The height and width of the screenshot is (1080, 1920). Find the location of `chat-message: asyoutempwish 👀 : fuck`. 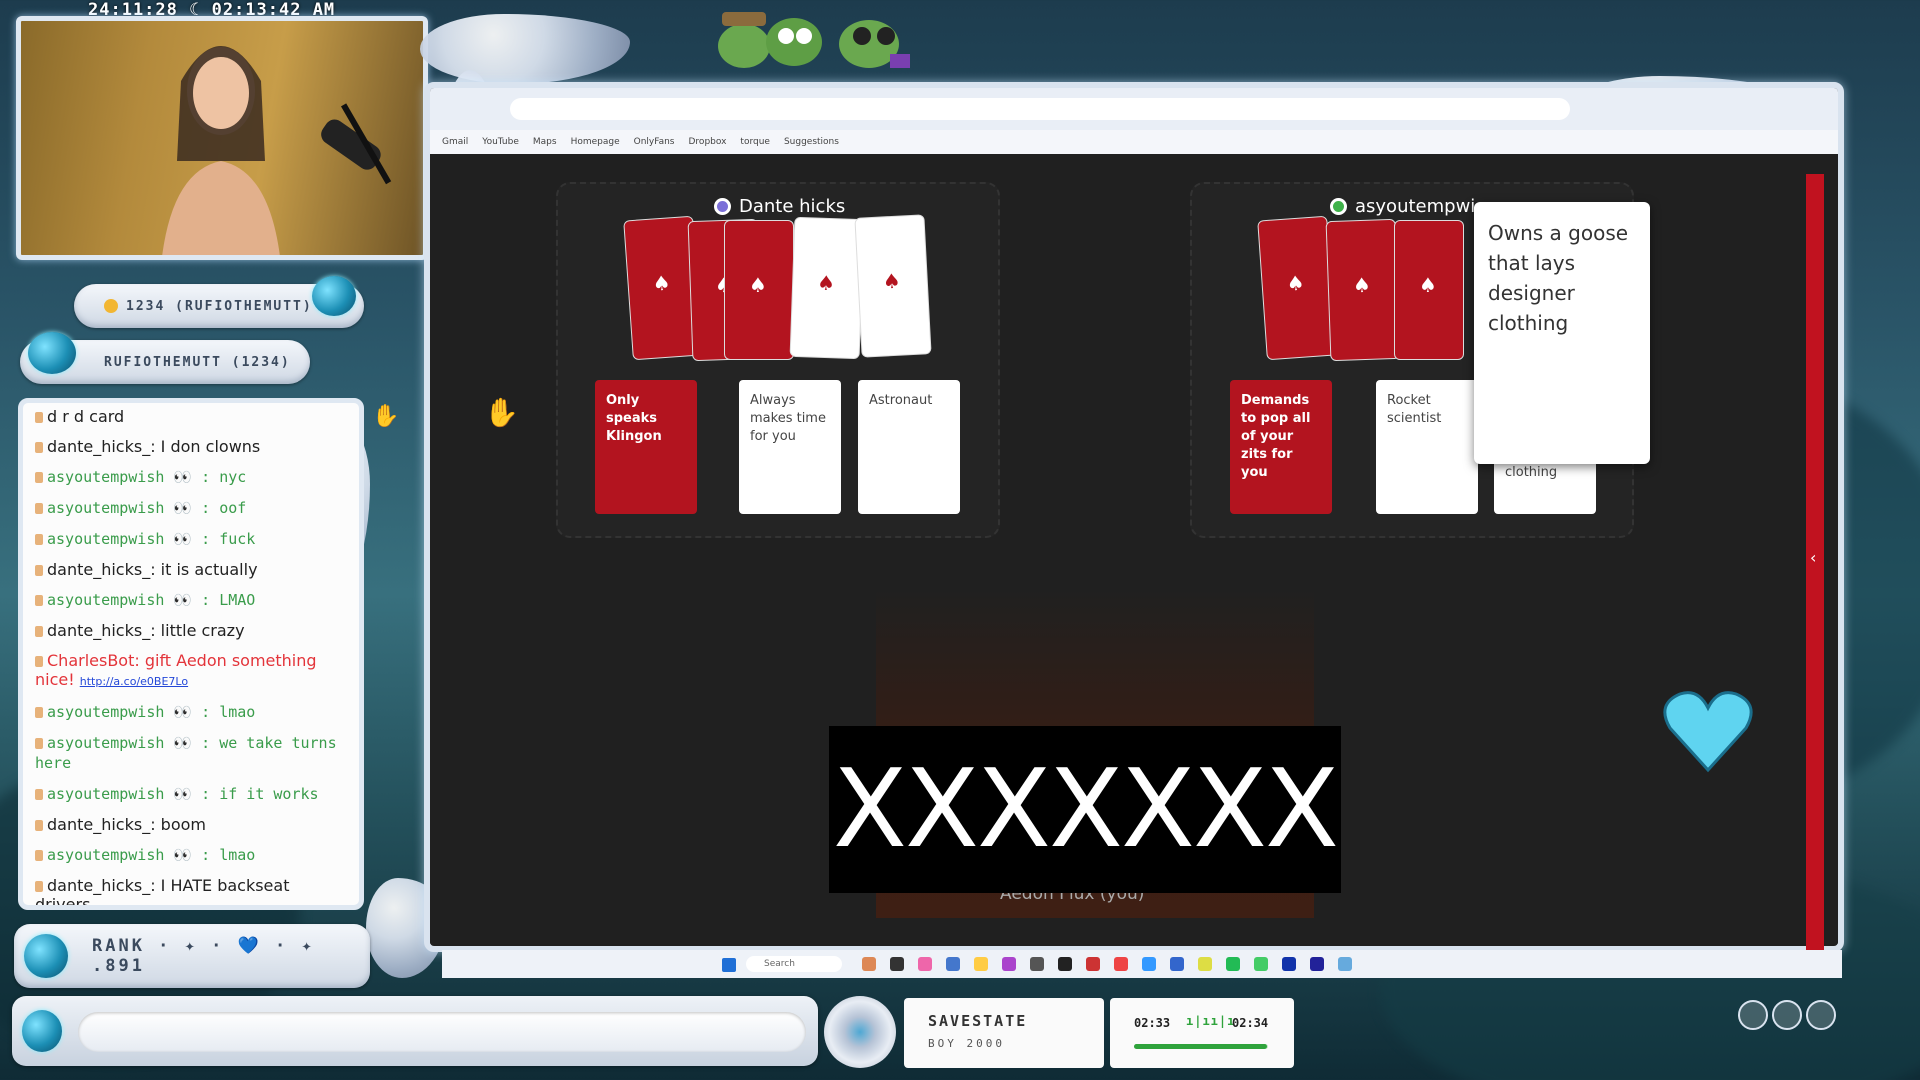

chat-message: asyoutempwish 👀 : fuck is located at coordinates (192, 539).